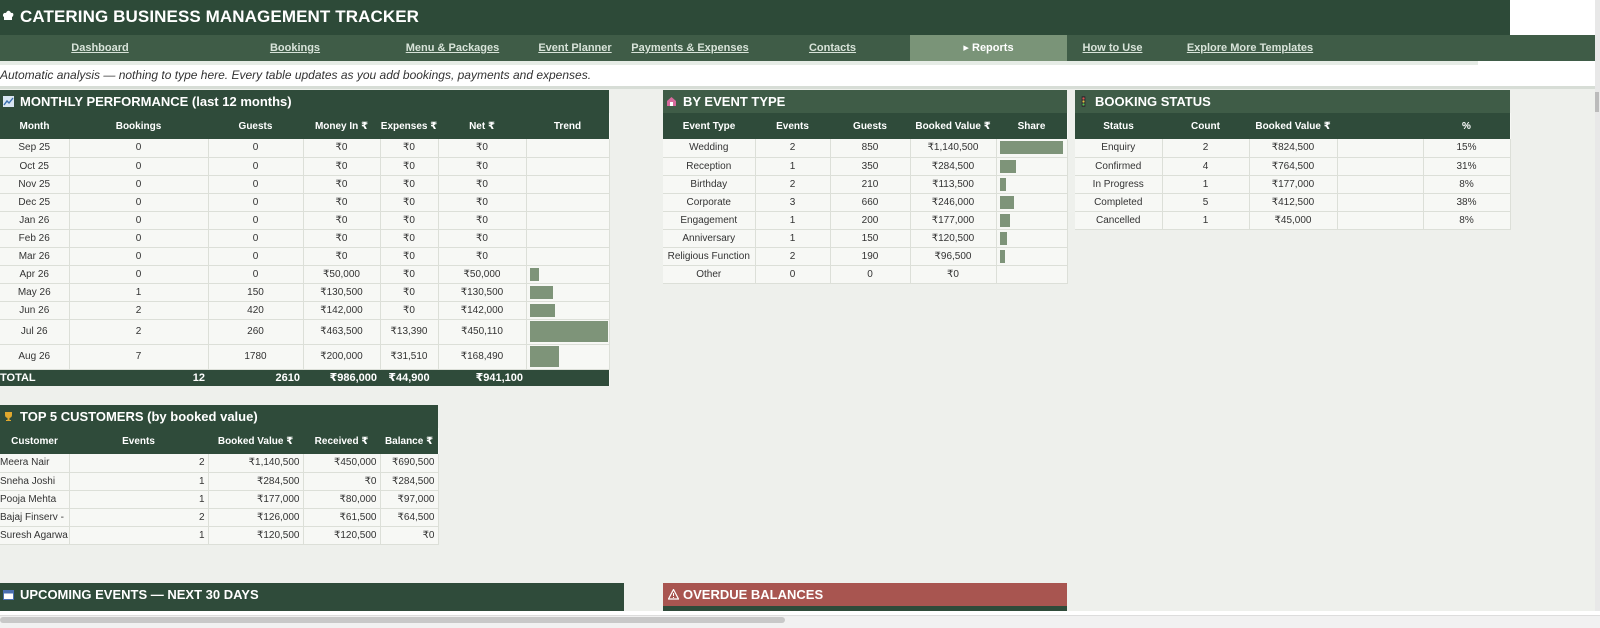  I want to click on monthly-row: Feb 26 0 0 ₹0 ₹0 ₹0, so click(305, 238).